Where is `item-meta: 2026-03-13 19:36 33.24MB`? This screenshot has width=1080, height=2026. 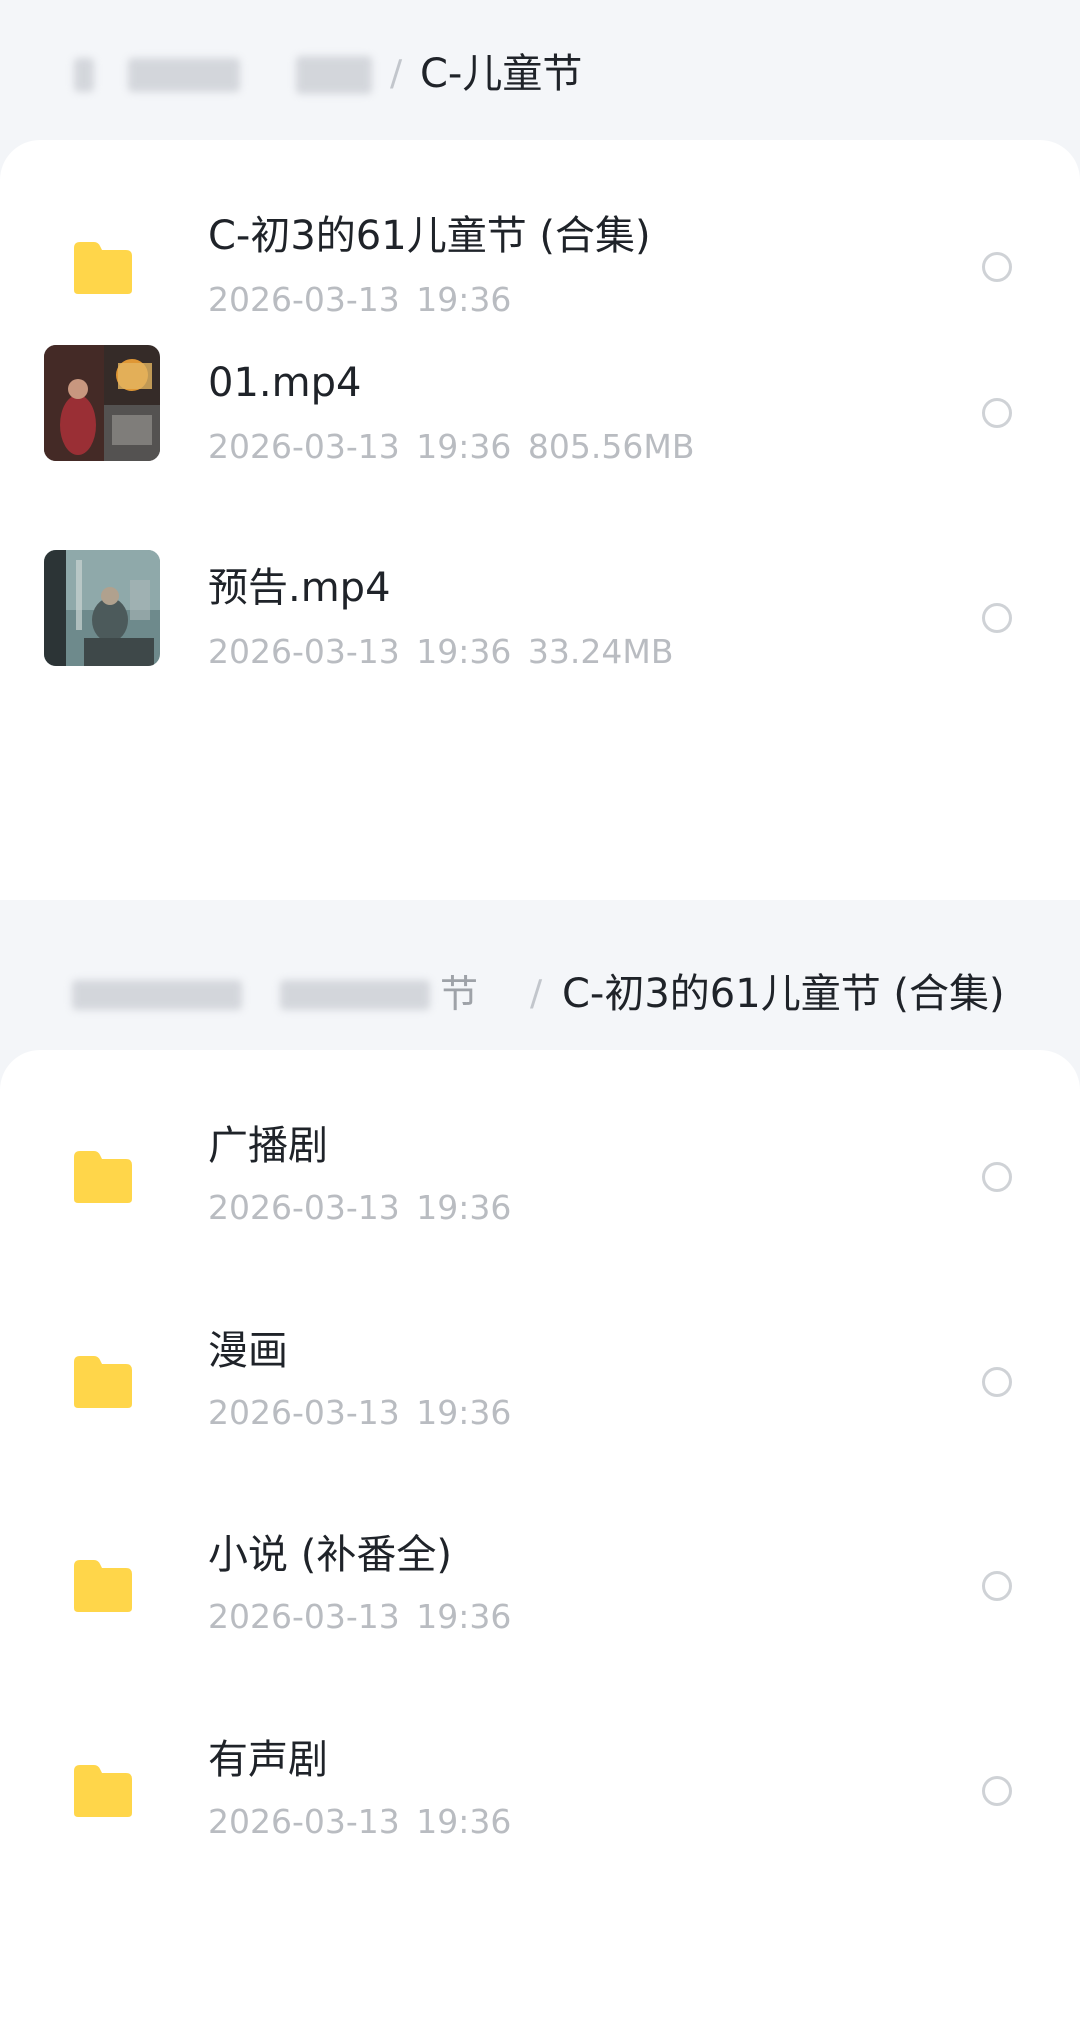
item-meta: 2026-03-13 19:36 33.24MB is located at coordinates (440, 652).